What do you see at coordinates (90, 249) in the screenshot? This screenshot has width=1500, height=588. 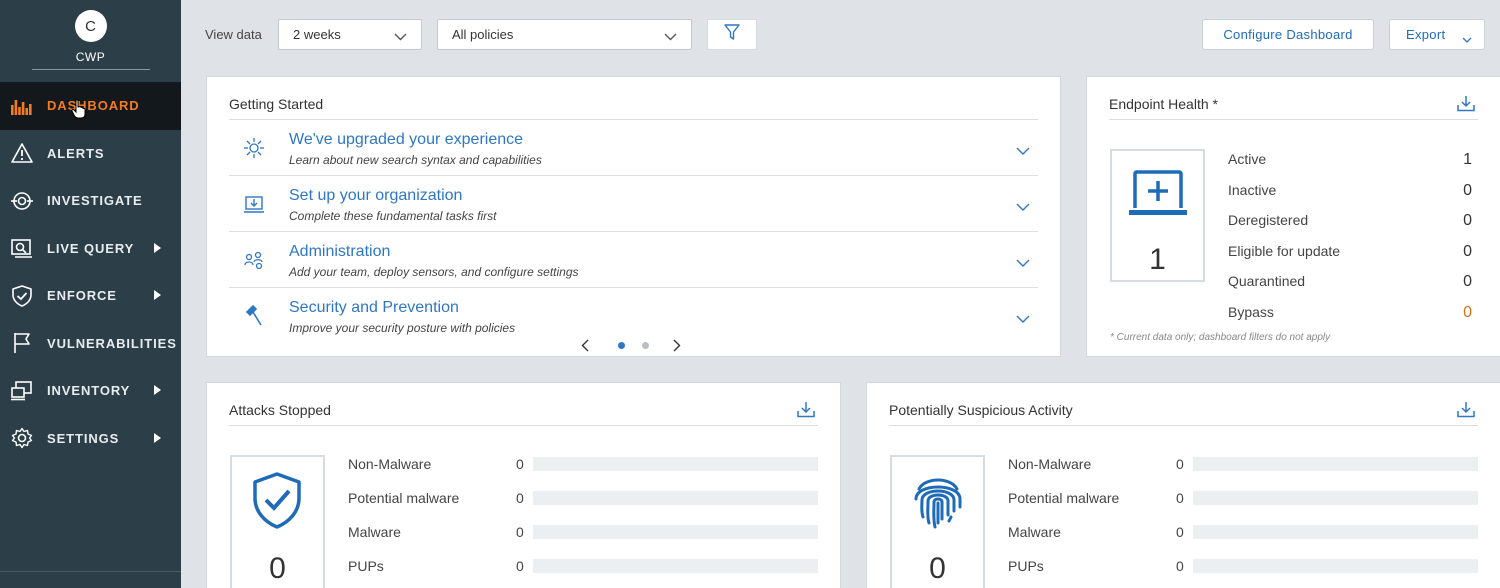 I see `sidebar-item-live-query: LIVE QUERY` at bounding box center [90, 249].